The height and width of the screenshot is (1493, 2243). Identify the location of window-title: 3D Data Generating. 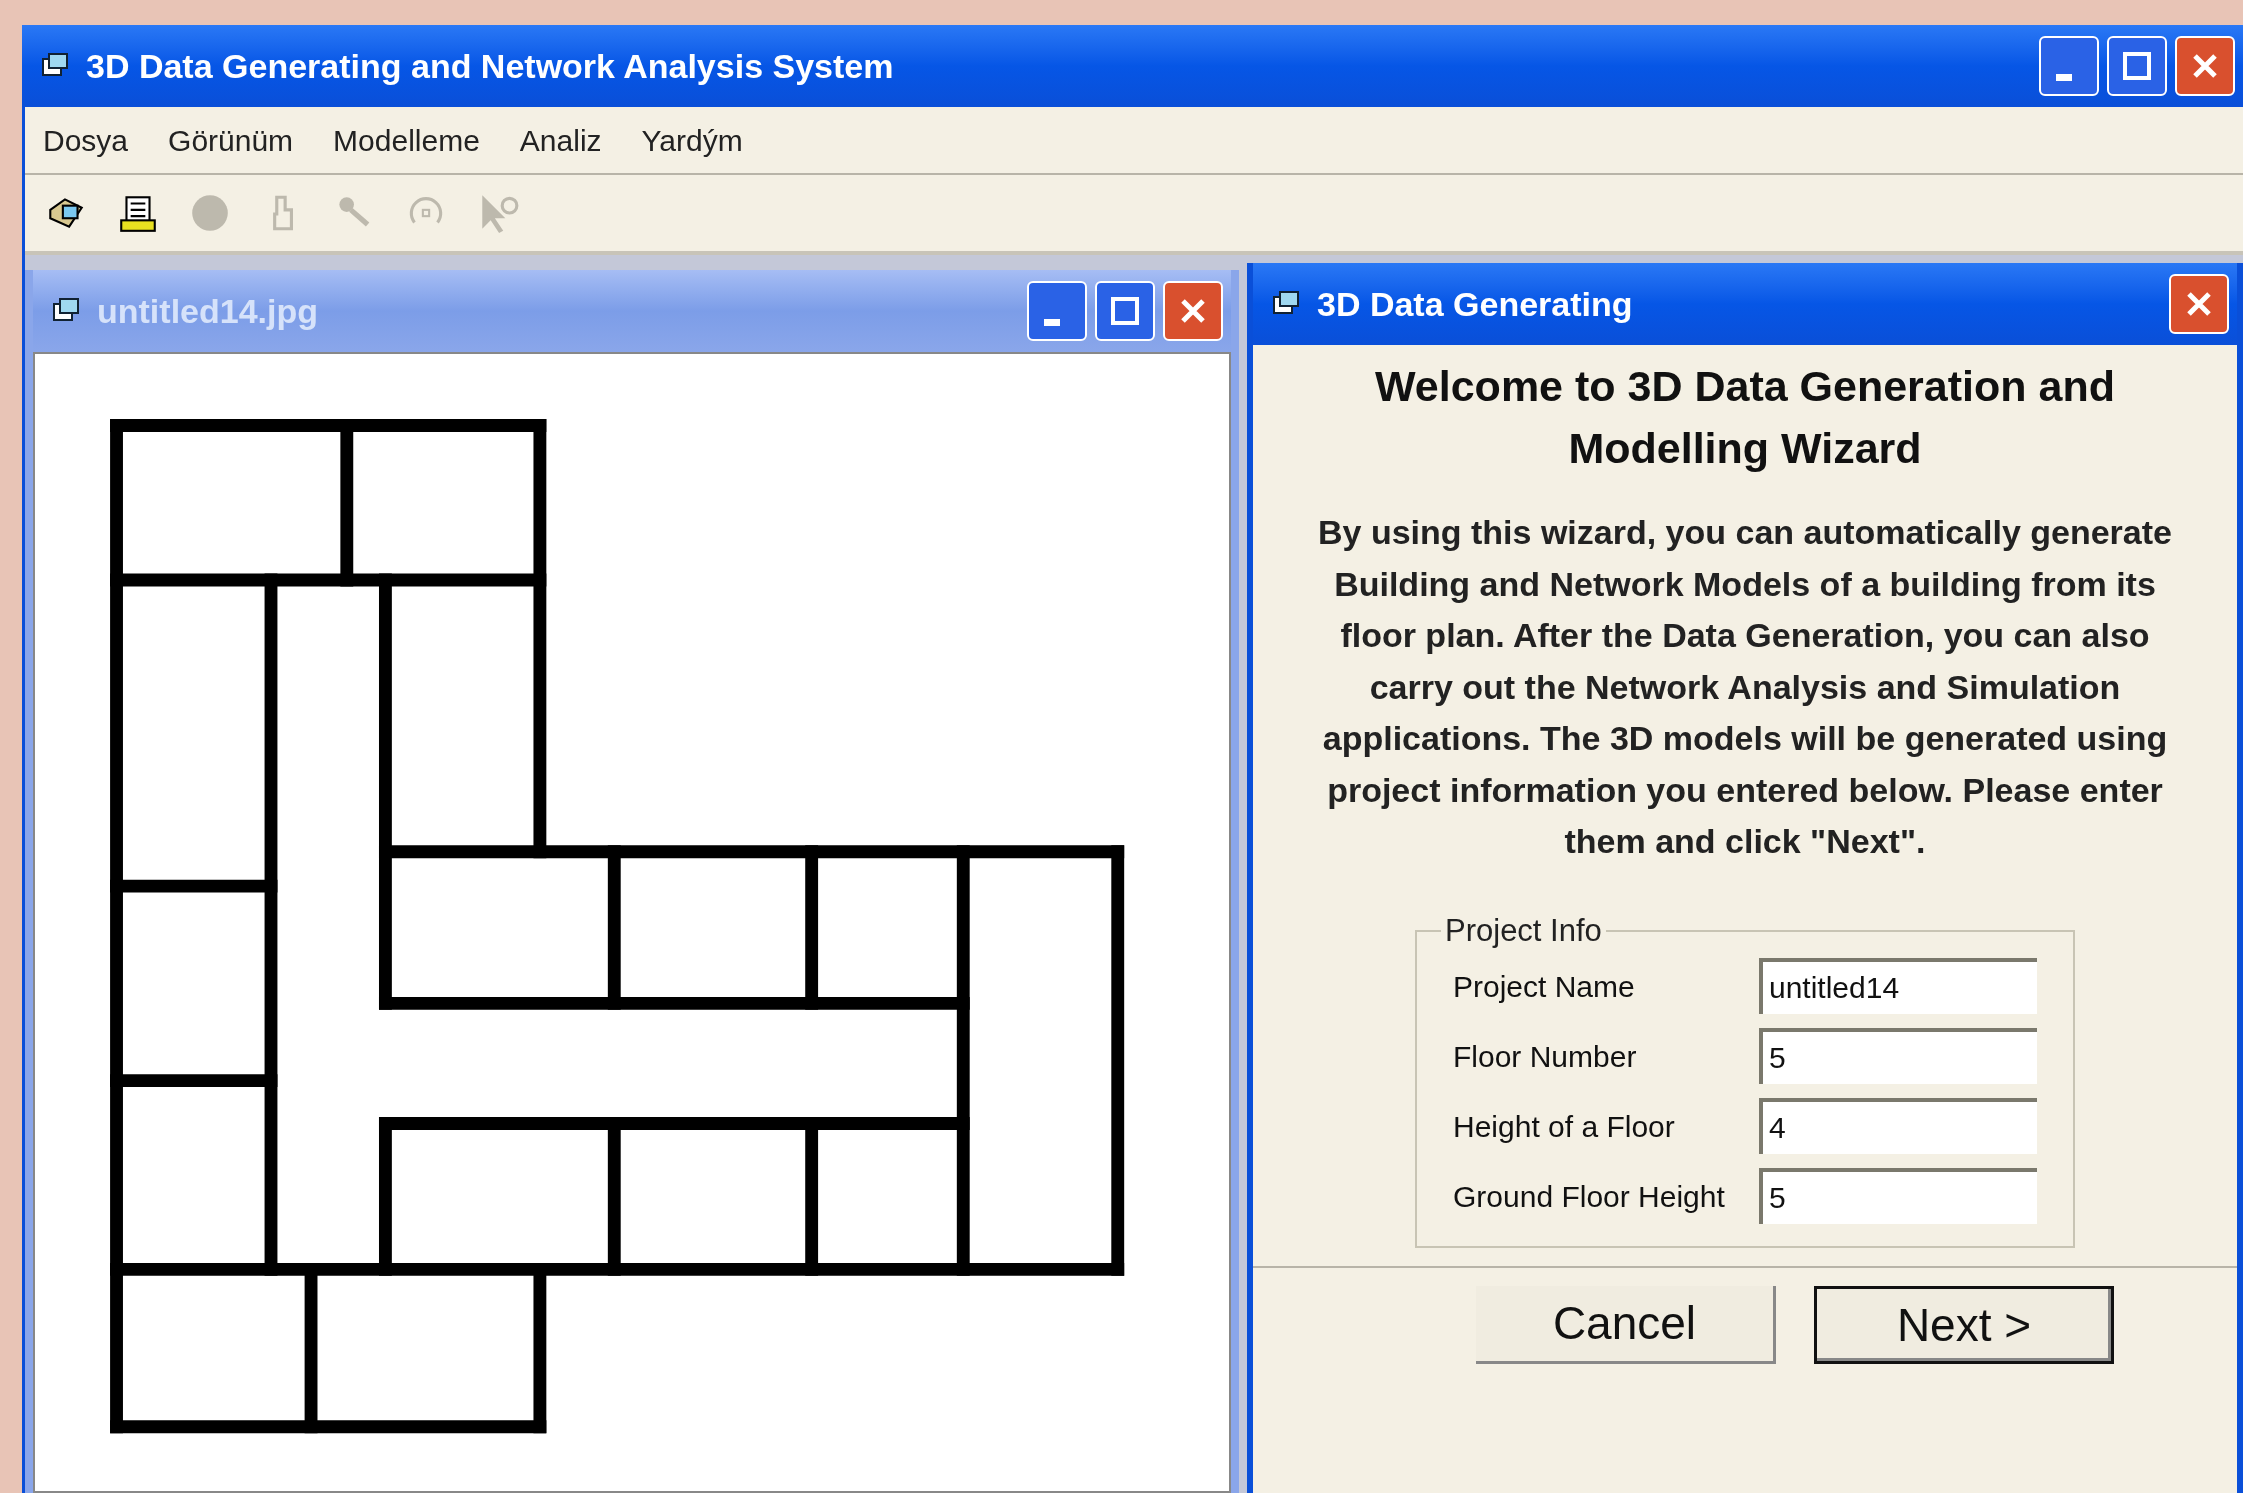
(1475, 304).